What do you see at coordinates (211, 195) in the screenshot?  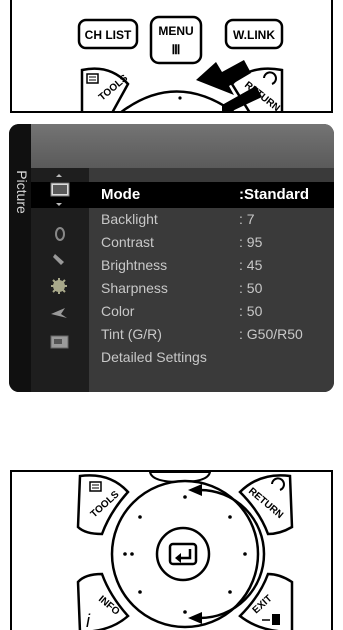 I see `menu-item-mode: Mode :Standard` at bounding box center [211, 195].